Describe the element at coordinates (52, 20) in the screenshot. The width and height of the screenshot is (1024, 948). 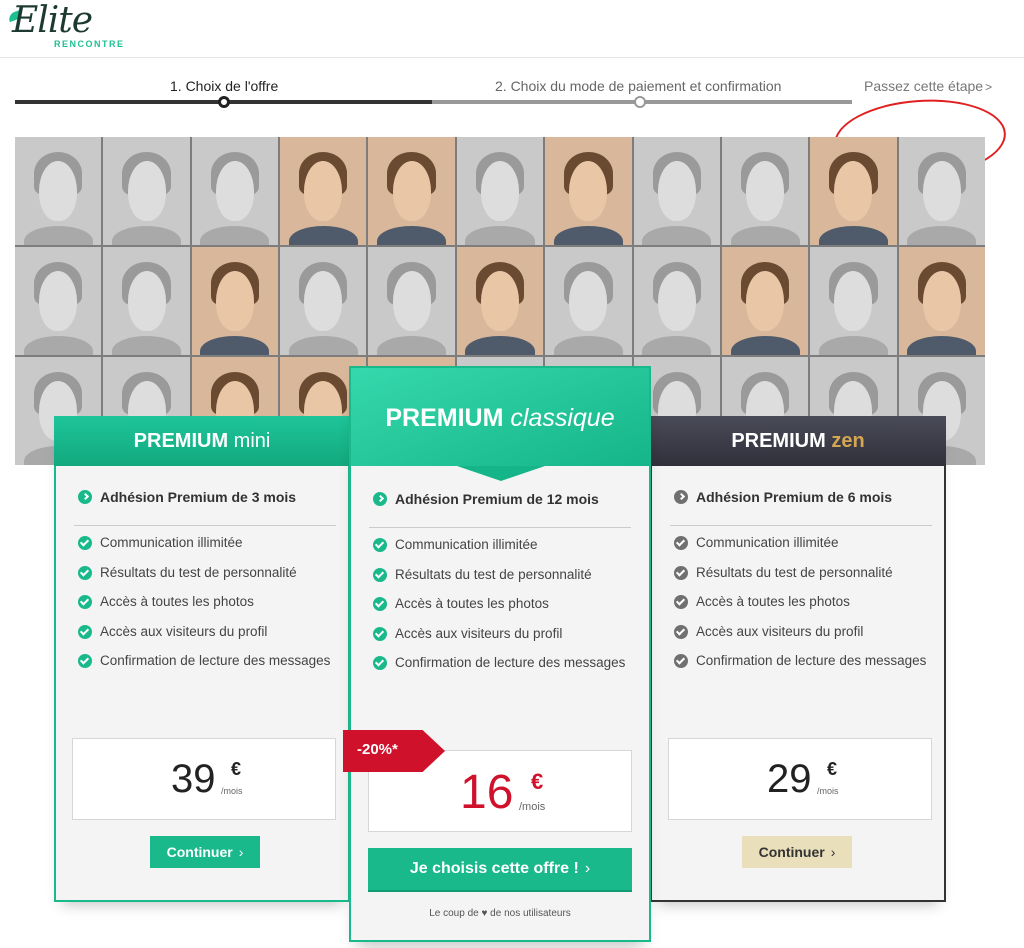
I see `logo-wordmark: Elite` at that location.